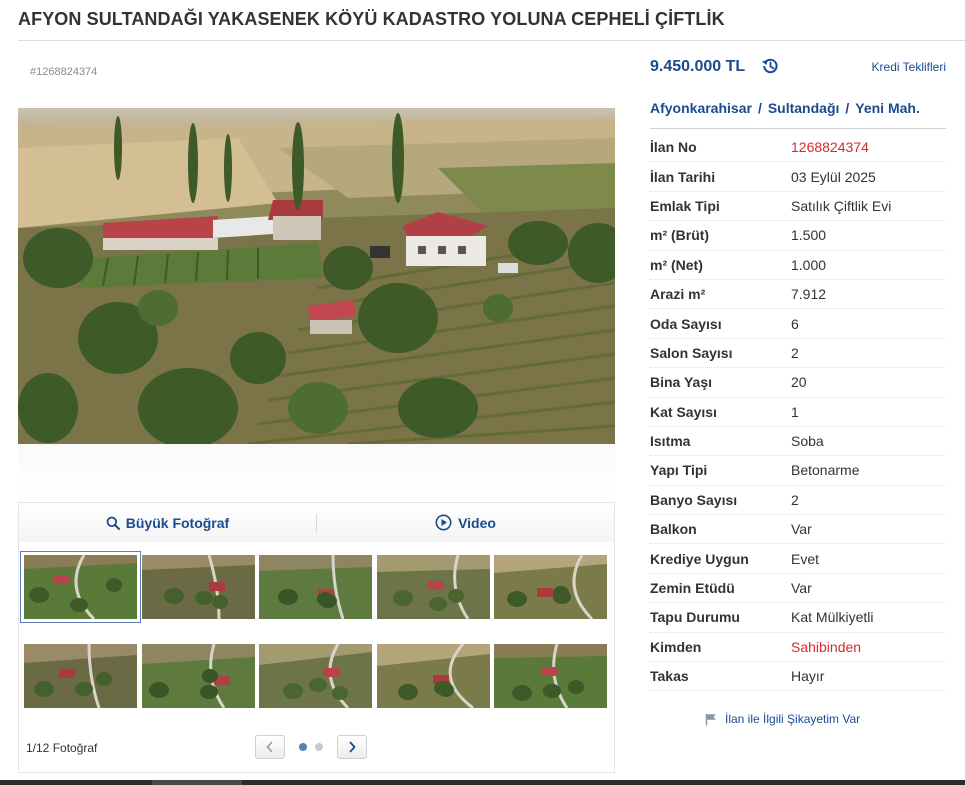 The width and height of the screenshot is (965, 785). What do you see at coordinates (443, 522) in the screenshot?
I see `play-circle-icon` at bounding box center [443, 522].